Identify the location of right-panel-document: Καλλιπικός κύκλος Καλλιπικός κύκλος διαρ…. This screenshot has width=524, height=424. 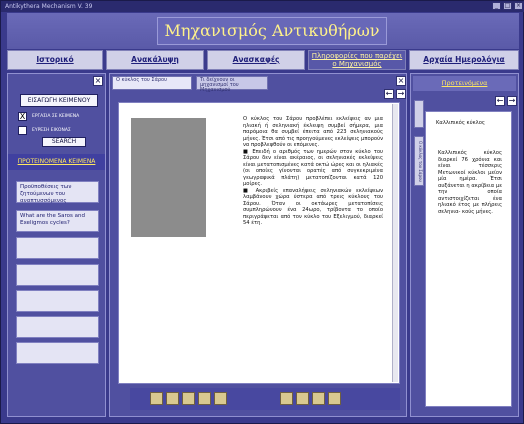
(468, 259).